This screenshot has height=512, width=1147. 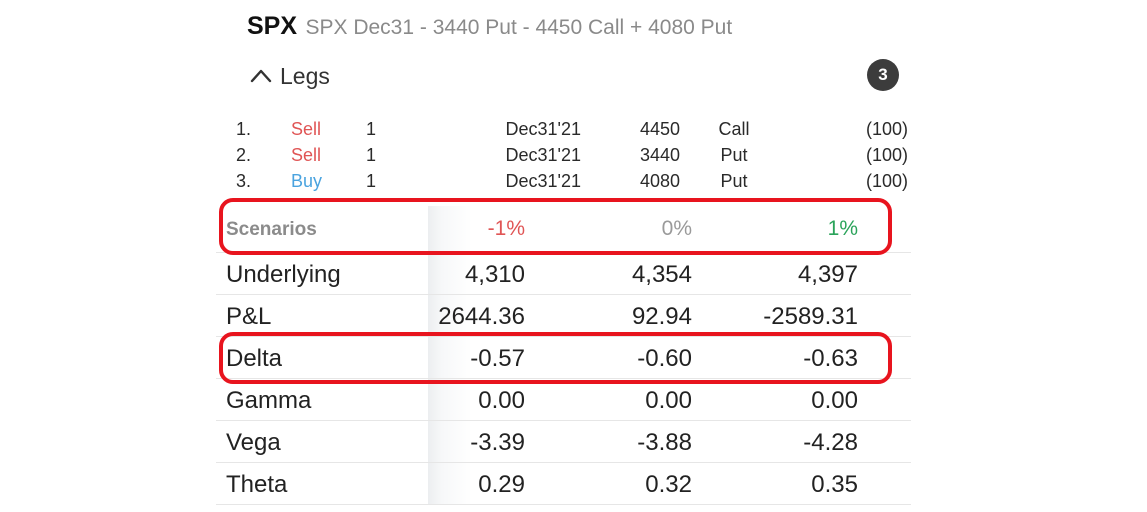 What do you see at coordinates (563, 316) in the screenshot?
I see `table-row-pnl: P&L 2644.36 92.94 -2589.31` at bounding box center [563, 316].